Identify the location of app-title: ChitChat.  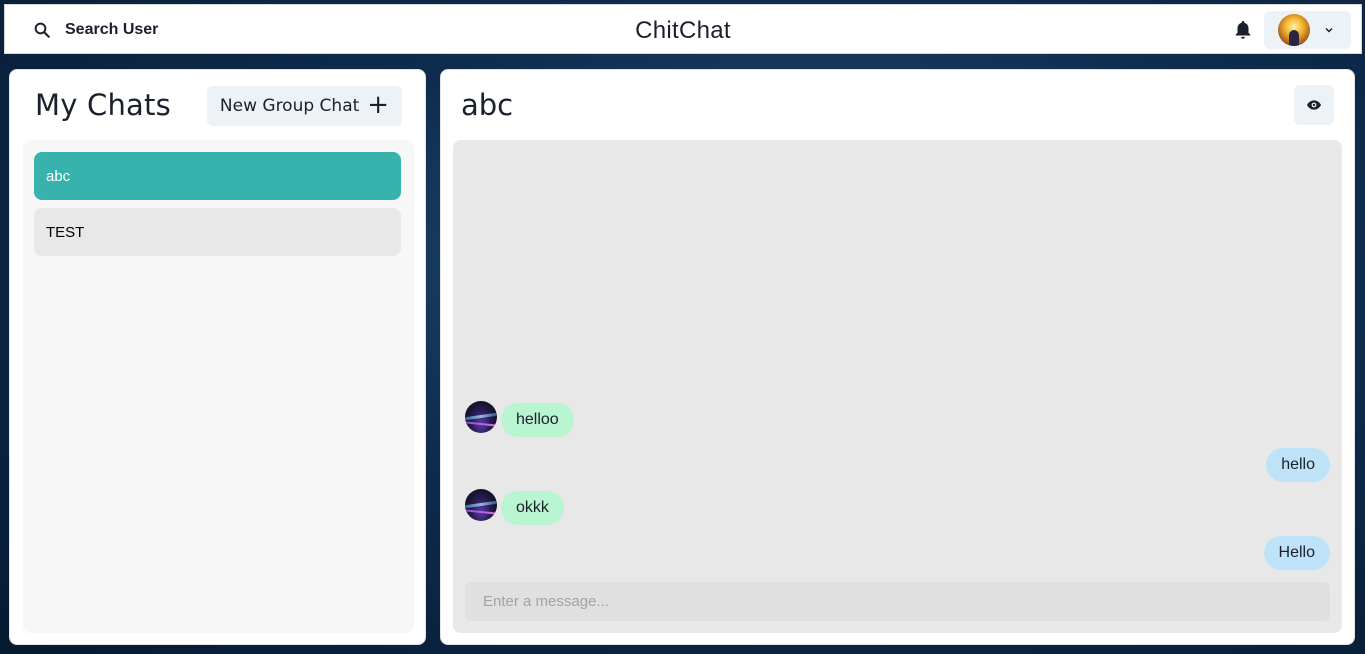
(683, 30).